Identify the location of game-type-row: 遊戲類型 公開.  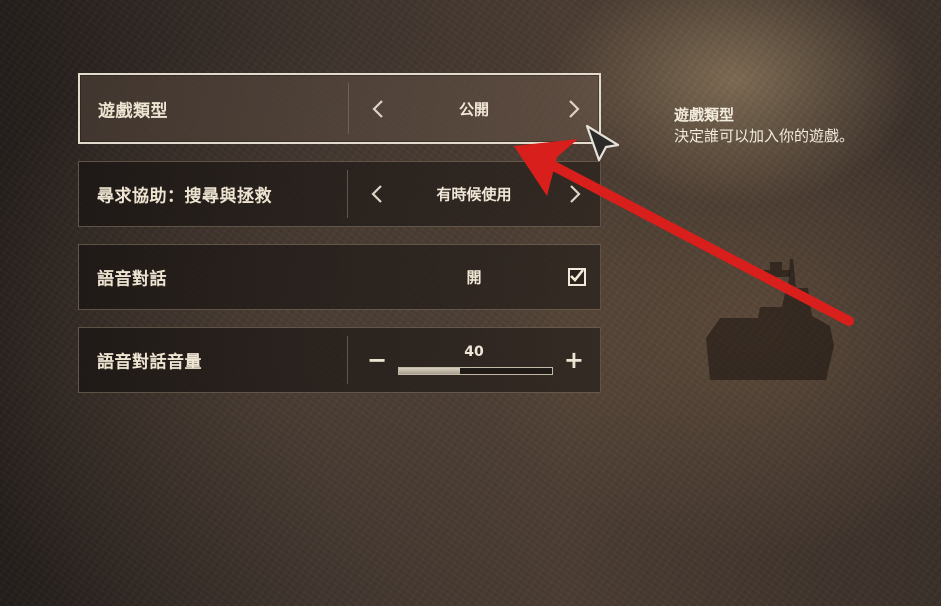
(339, 108).